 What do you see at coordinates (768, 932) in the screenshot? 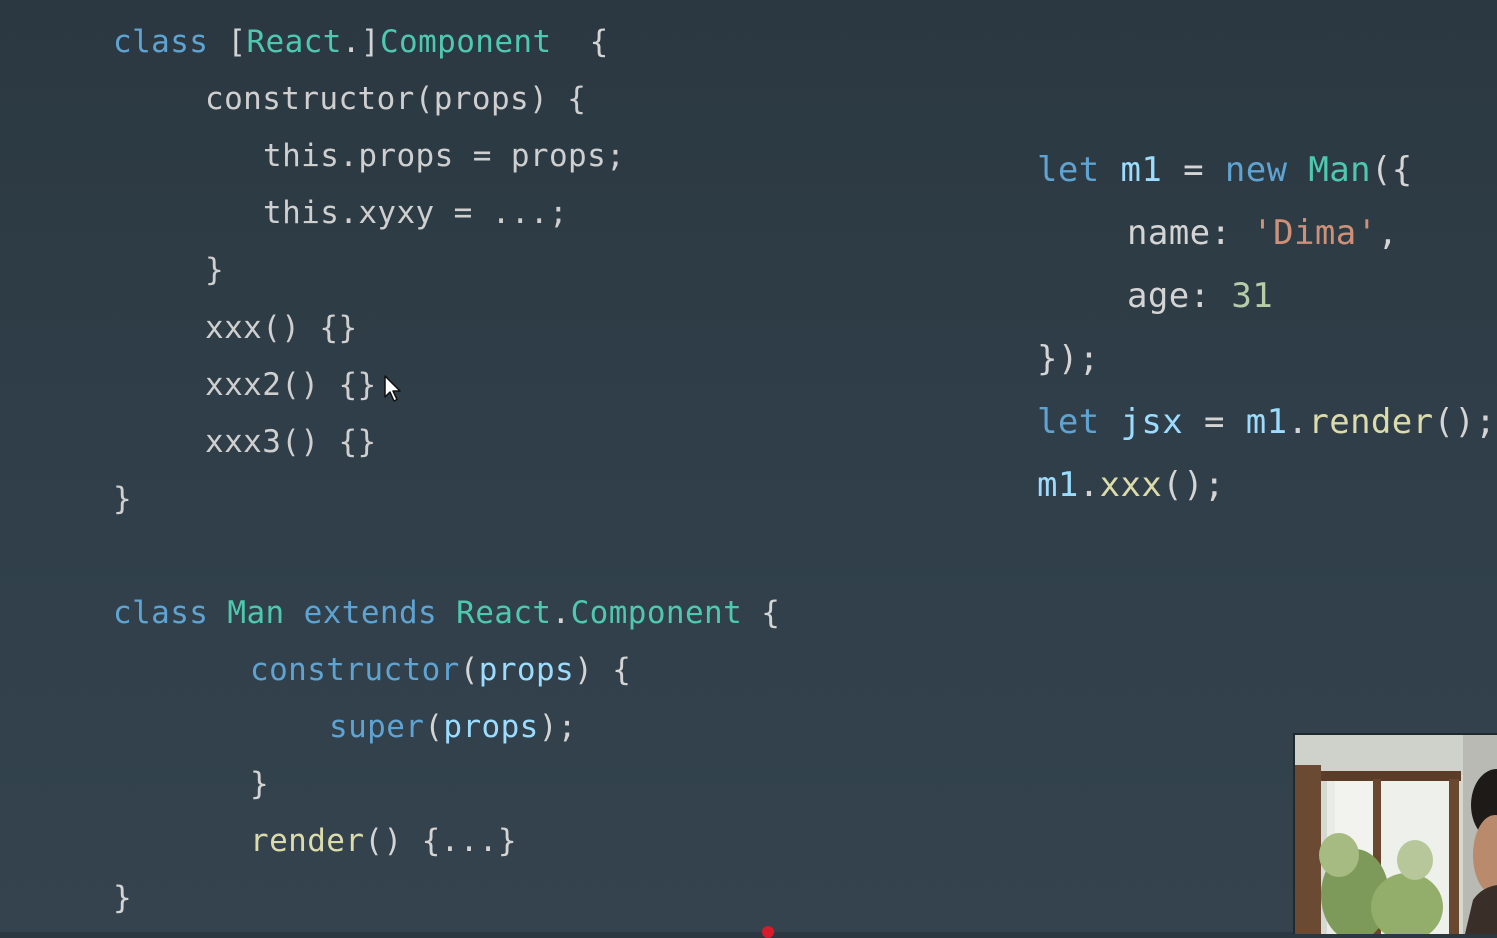
I see `recording-dot` at bounding box center [768, 932].